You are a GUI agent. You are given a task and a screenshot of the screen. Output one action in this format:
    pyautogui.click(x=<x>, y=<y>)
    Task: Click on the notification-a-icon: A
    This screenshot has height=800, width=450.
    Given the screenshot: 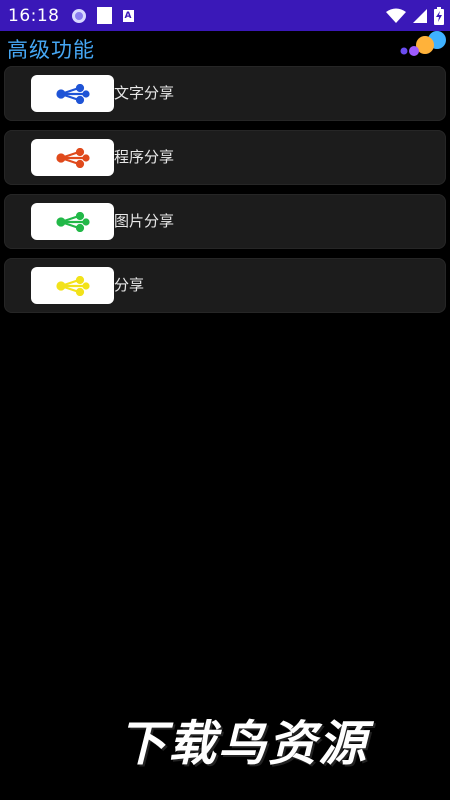 What is the action you would take?
    pyautogui.click(x=128, y=15)
    